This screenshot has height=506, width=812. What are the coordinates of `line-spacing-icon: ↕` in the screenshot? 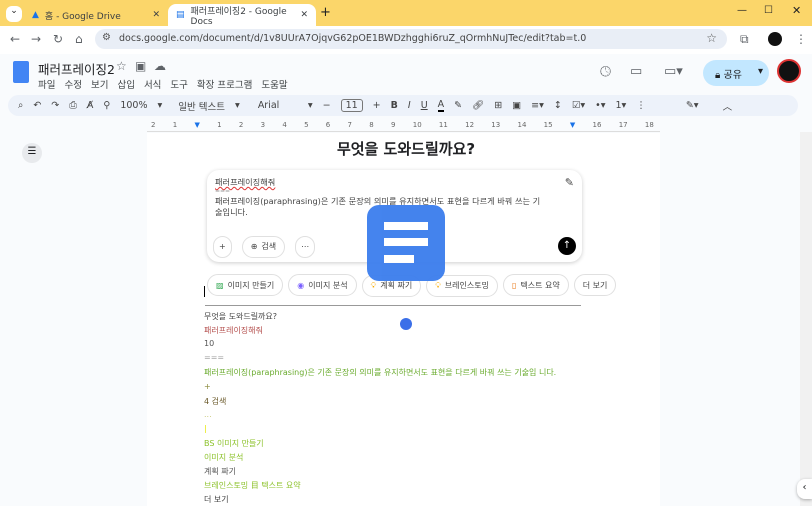 It's located at (558, 105).